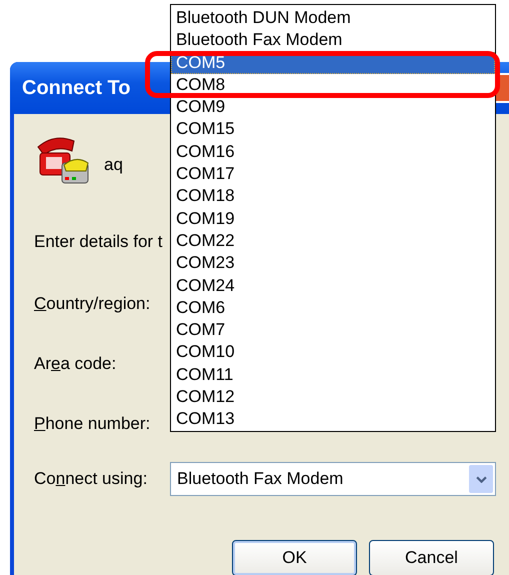 This screenshot has width=509, height=575. What do you see at coordinates (333, 330) in the screenshot?
I see `dropdown-item: COM7` at bounding box center [333, 330].